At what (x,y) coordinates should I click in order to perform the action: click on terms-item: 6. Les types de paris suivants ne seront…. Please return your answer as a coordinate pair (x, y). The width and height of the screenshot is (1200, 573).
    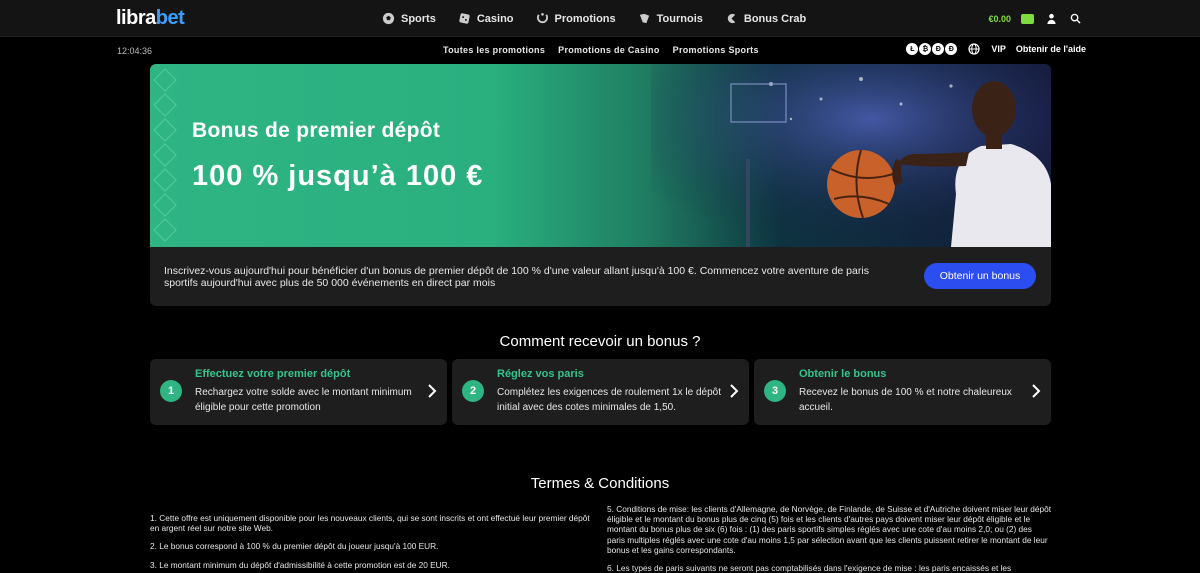
    Looking at the image, I should click on (809, 568).